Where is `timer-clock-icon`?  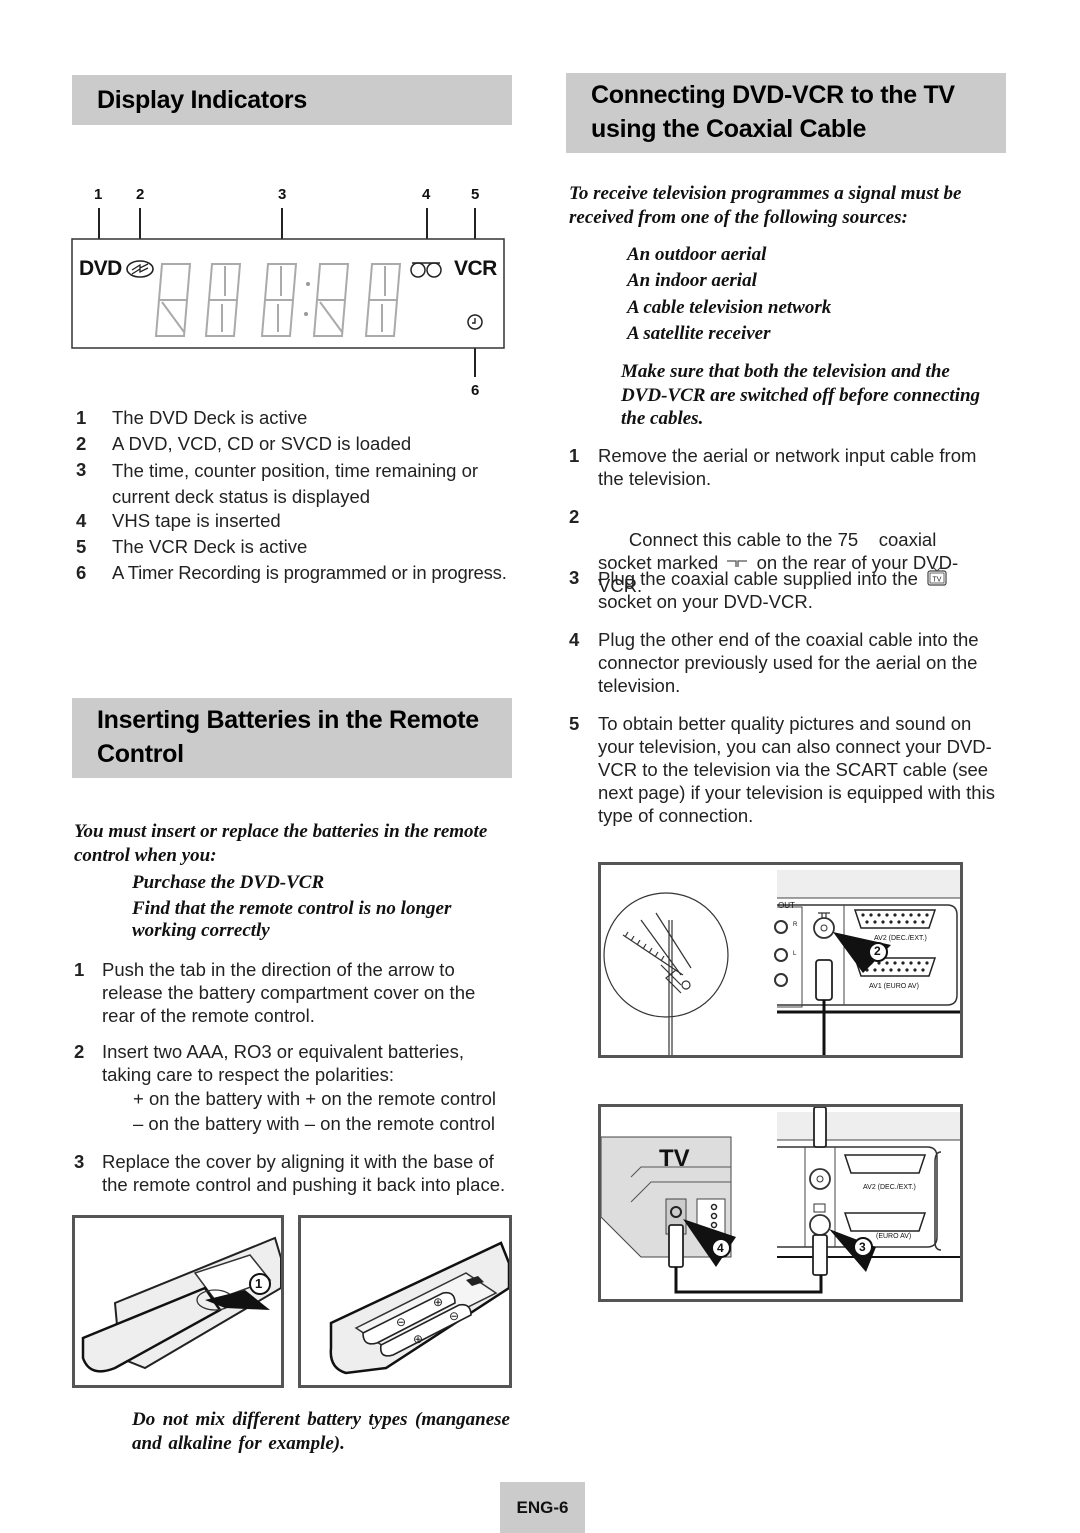
timer-clock-icon is located at coordinates (475, 322).